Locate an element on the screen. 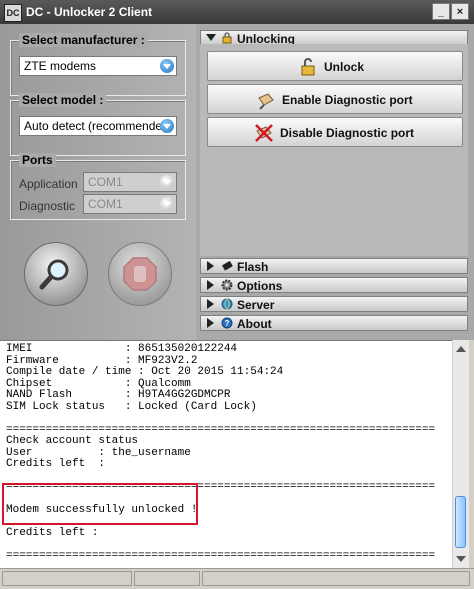 Image resolution: width=474 pixels, height=589 pixels. model-group: Select model : Auto detect (recommended) is located at coordinates (98, 124).